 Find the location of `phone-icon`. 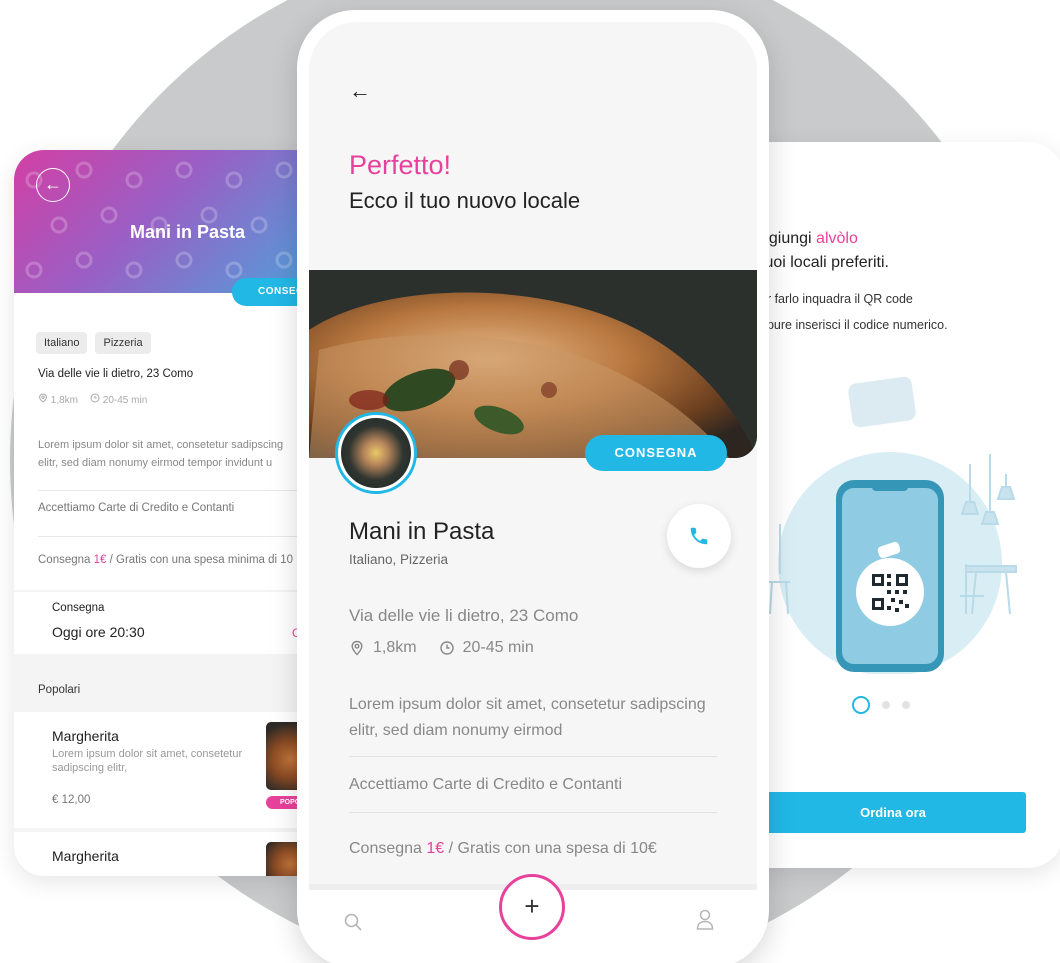

phone-icon is located at coordinates (699, 536).